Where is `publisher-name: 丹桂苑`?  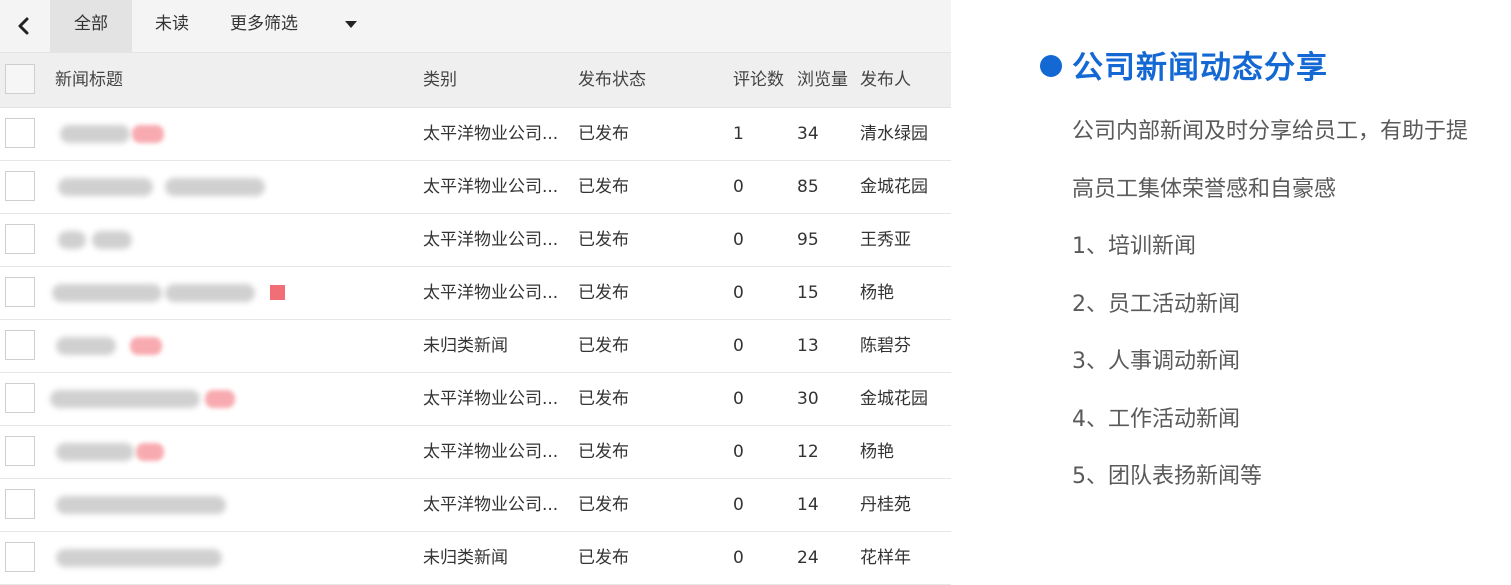
publisher-name: 丹桂苑 is located at coordinates (885, 505).